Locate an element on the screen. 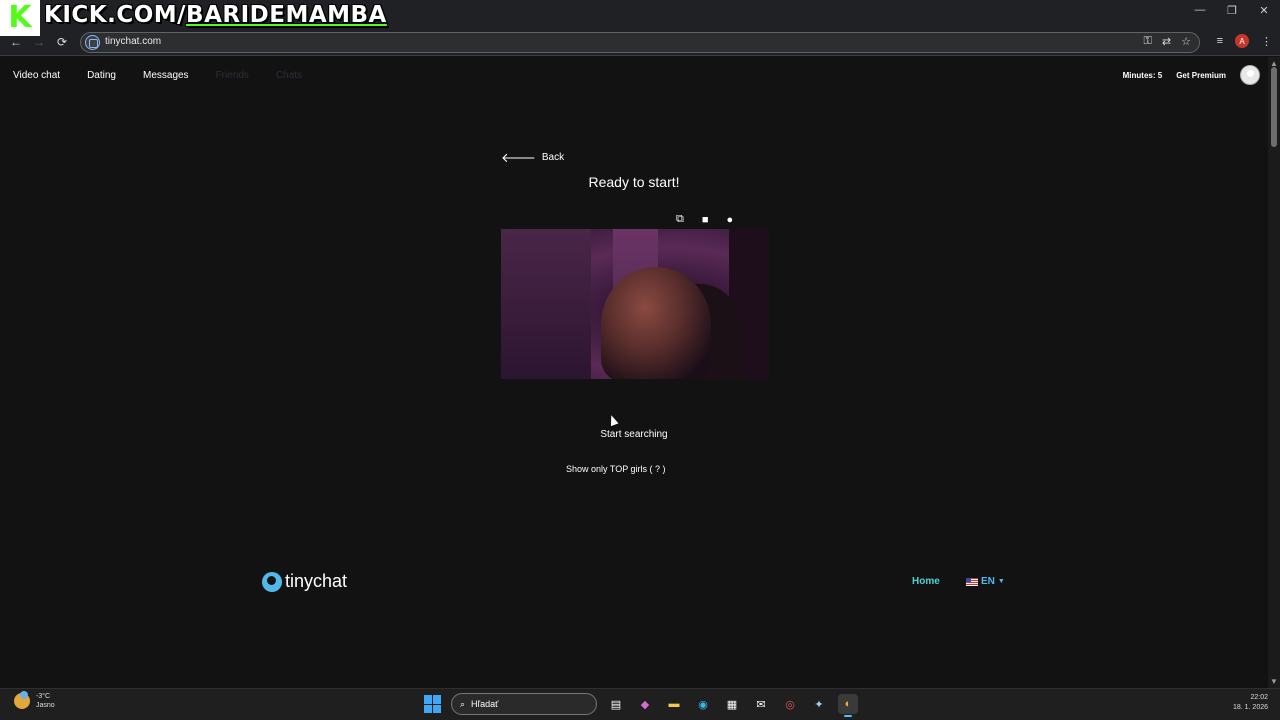 The width and height of the screenshot is (1280, 720). weather-condition: Jasno is located at coordinates (45, 705).